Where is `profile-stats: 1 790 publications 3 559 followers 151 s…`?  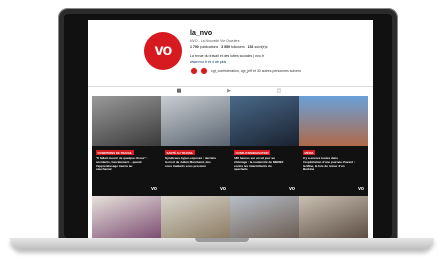
profile-stats: 1 790 publications 3 559 followers 151 s… is located at coordinates (229, 47).